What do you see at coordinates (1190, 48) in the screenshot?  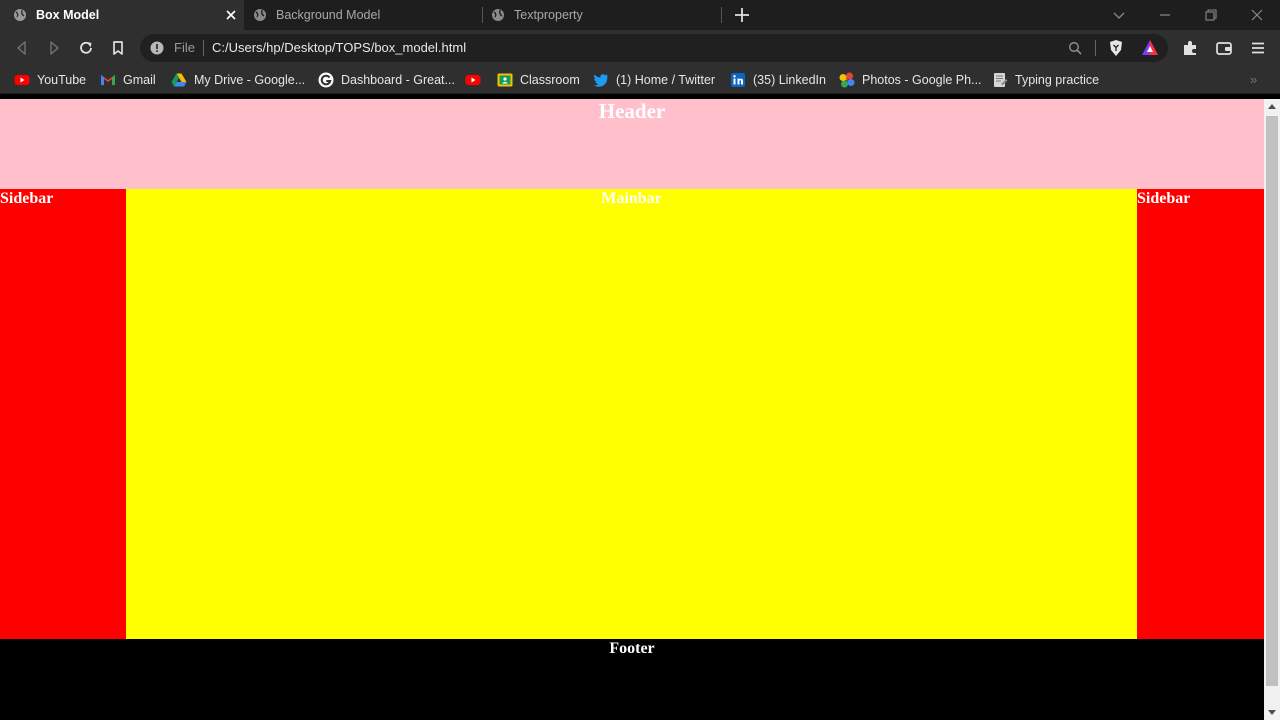 I see `extensions-puzzle-icon` at bounding box center [1190, 48].